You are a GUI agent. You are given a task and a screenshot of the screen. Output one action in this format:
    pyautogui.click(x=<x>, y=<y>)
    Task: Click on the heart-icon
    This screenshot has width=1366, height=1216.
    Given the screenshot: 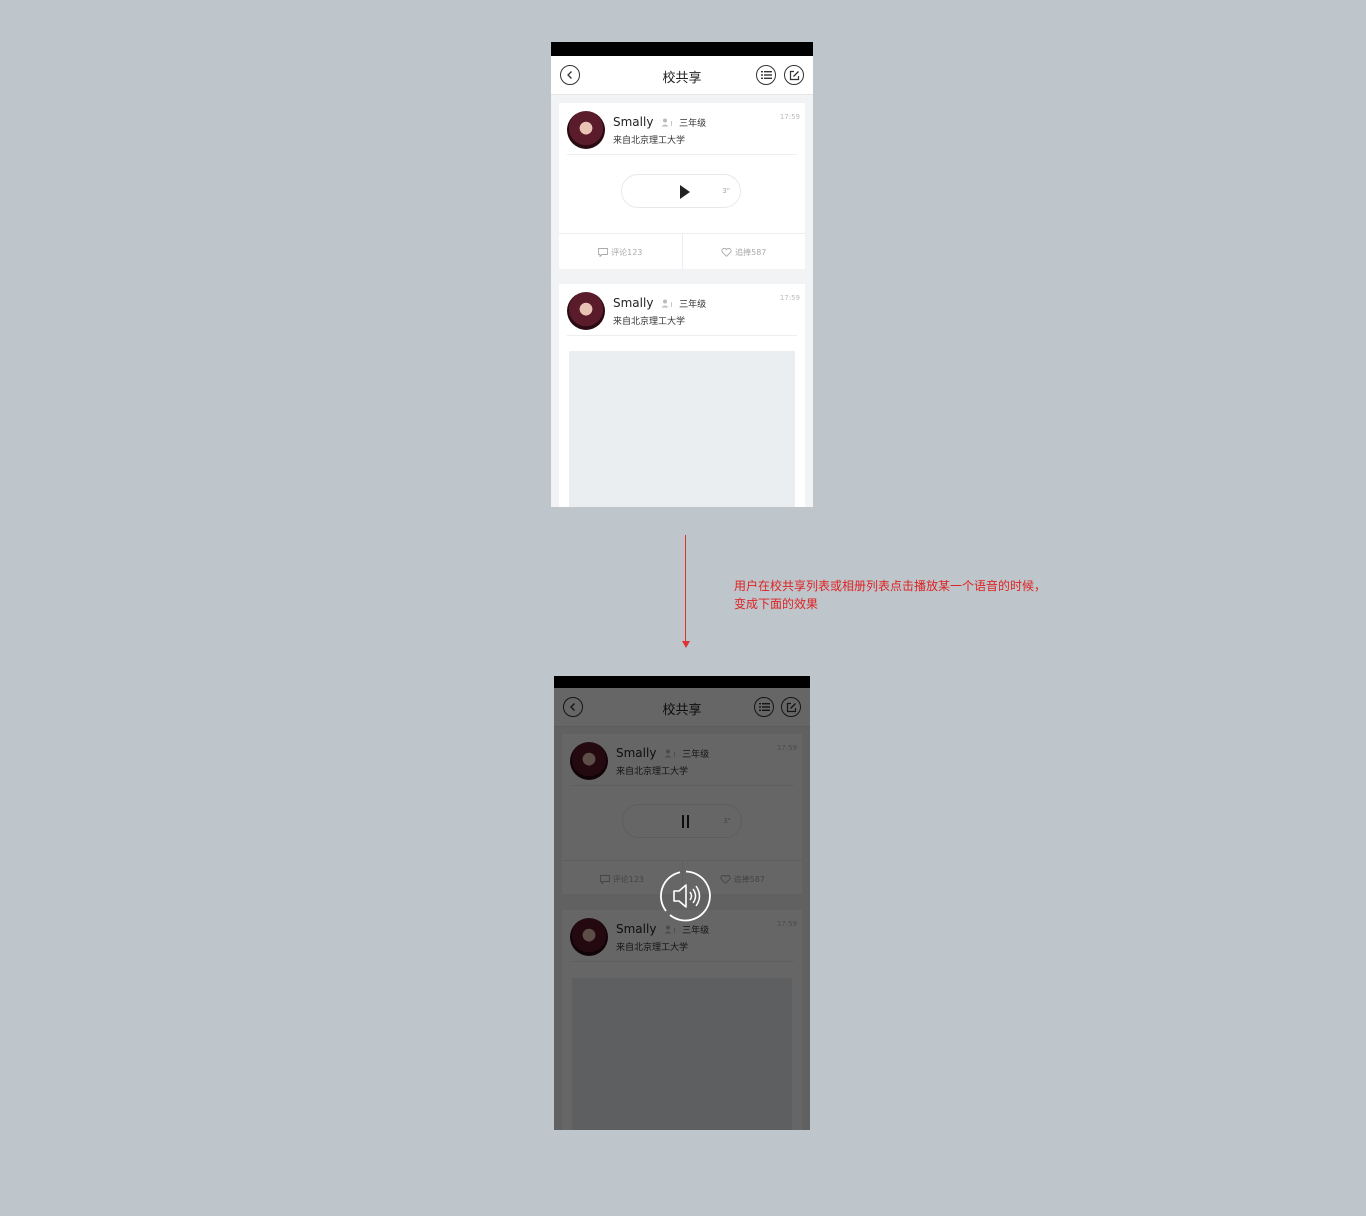 What is the action you would take?
    pyautogui.click(x=726, y=252)
    